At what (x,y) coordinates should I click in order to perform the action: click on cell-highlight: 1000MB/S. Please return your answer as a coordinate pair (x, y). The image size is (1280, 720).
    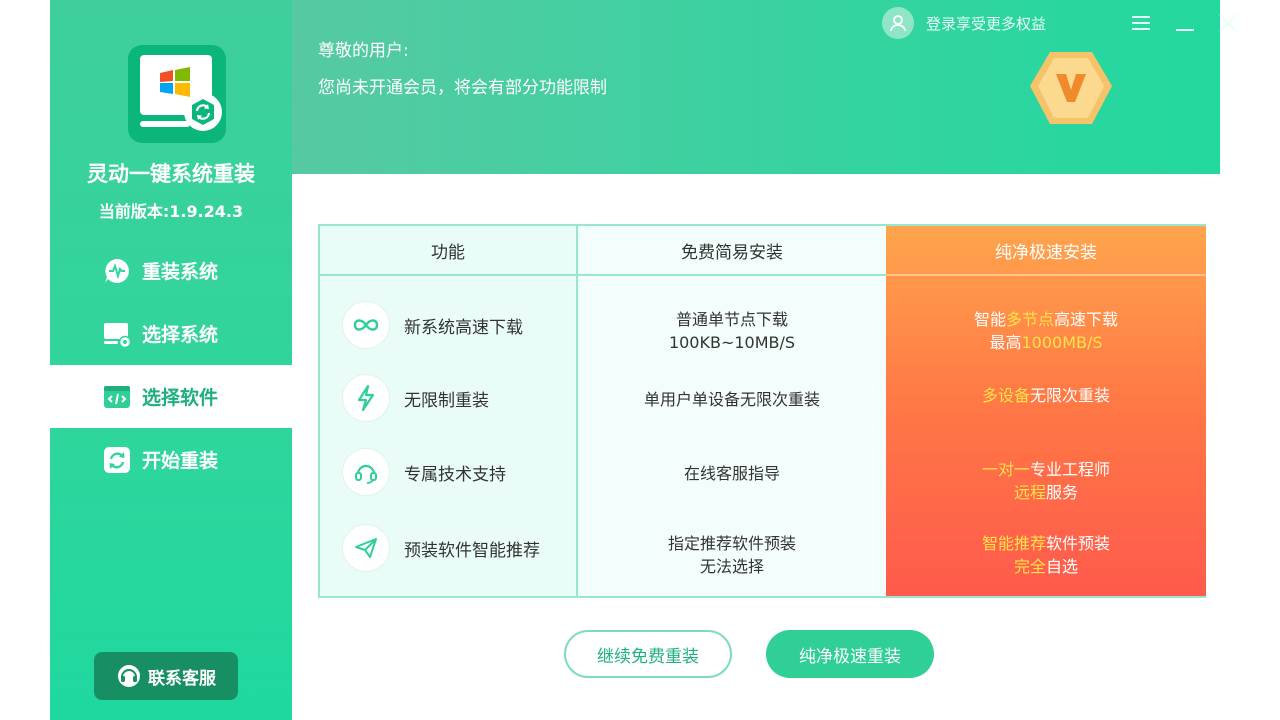
    Looking at the image, I should click on (1062, 342).